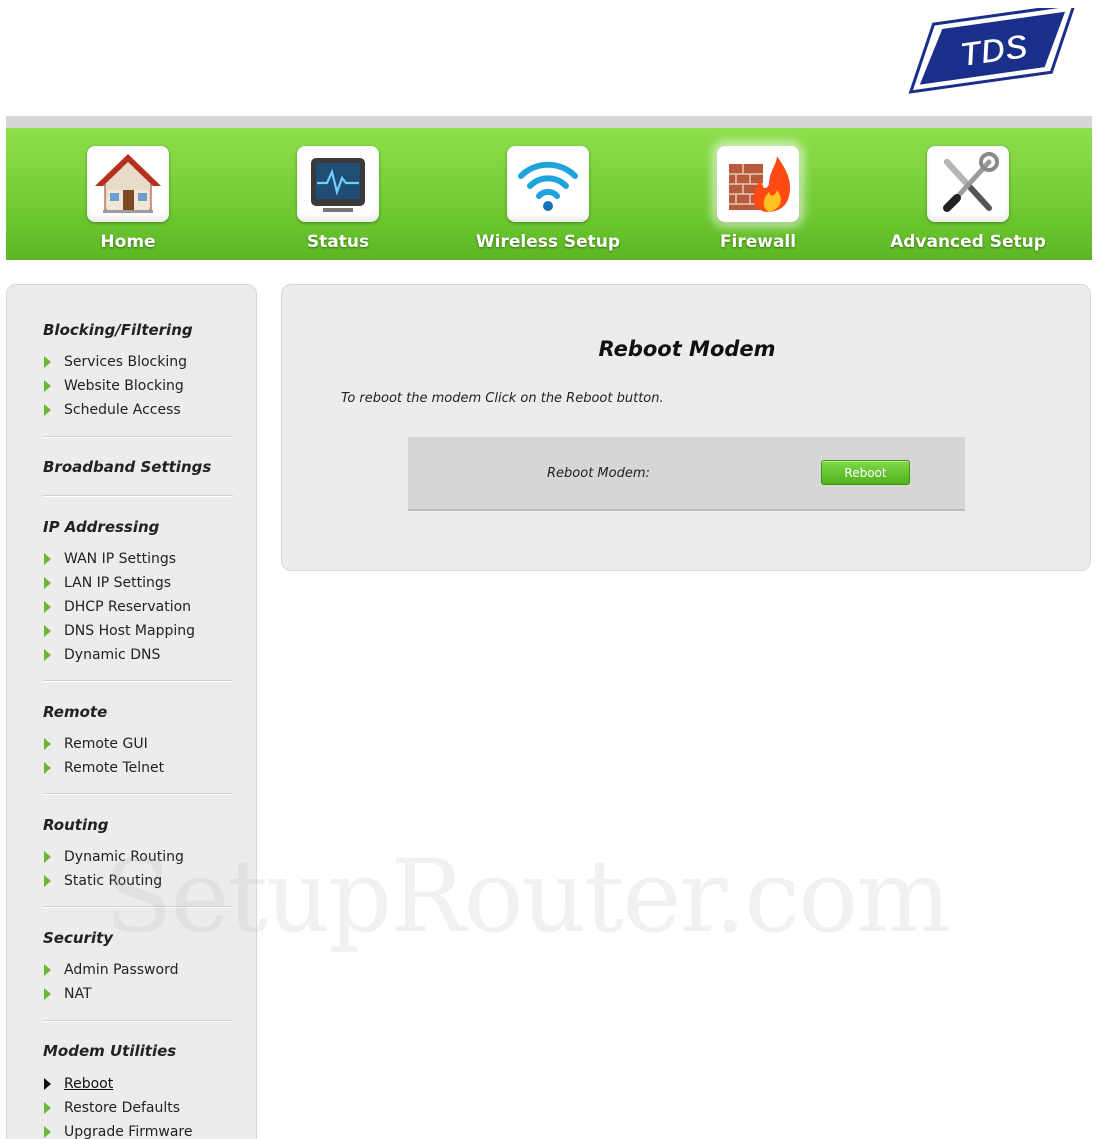 The width and height of the screenshot is (1100, 1139). Describe the element at coordinates (78, 938) in the screenshot. I see `section-title-security: Security` at that location.